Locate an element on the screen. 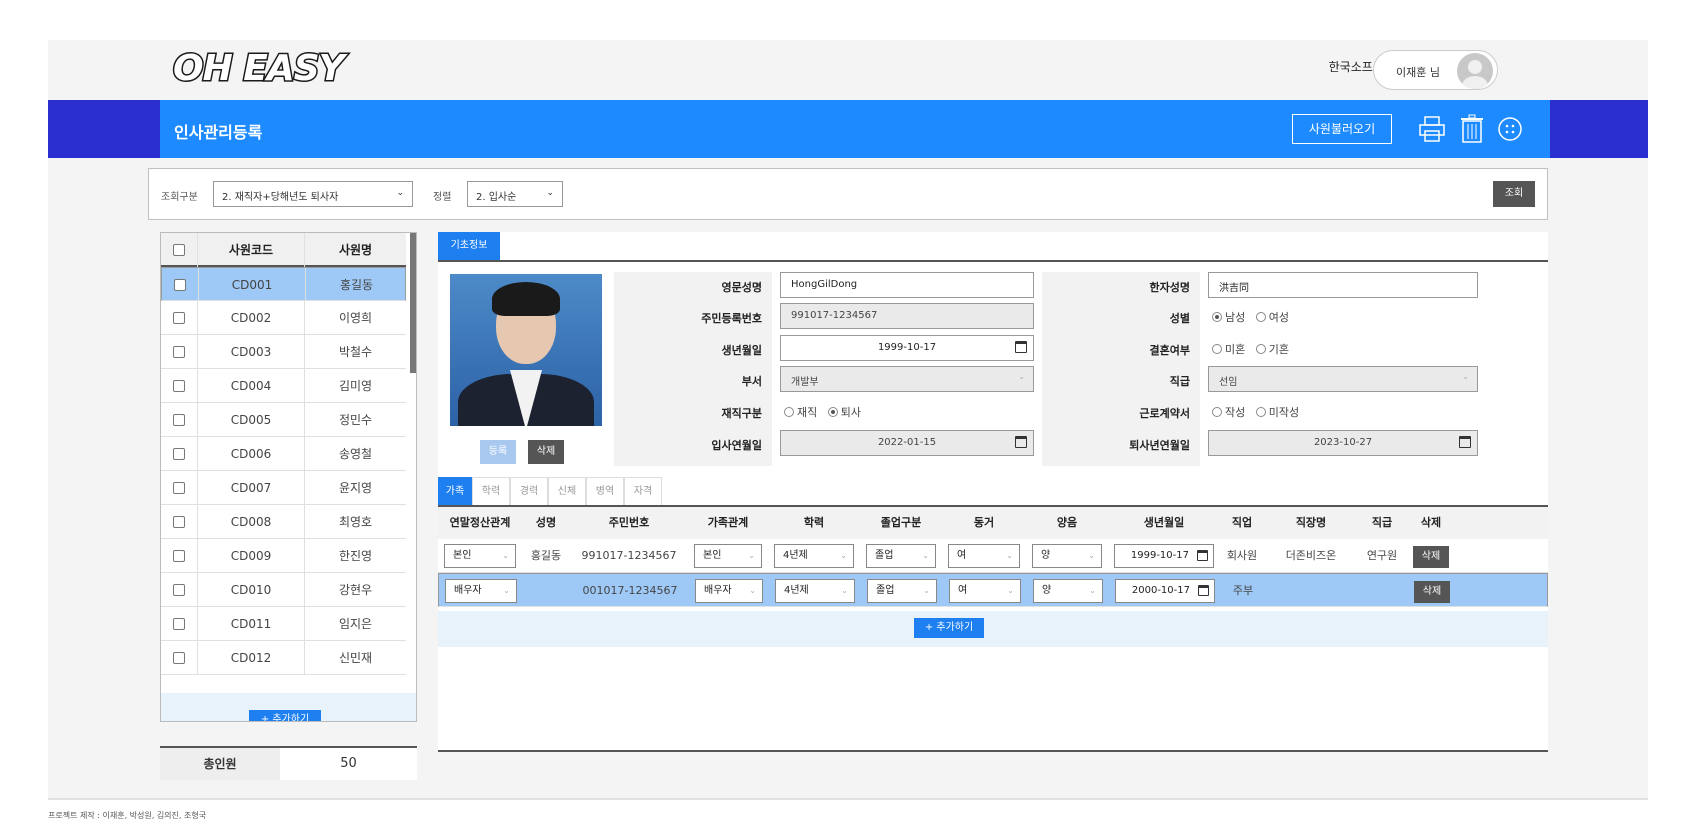  rank-value: 선임 is located at coordinates (1228, 382).